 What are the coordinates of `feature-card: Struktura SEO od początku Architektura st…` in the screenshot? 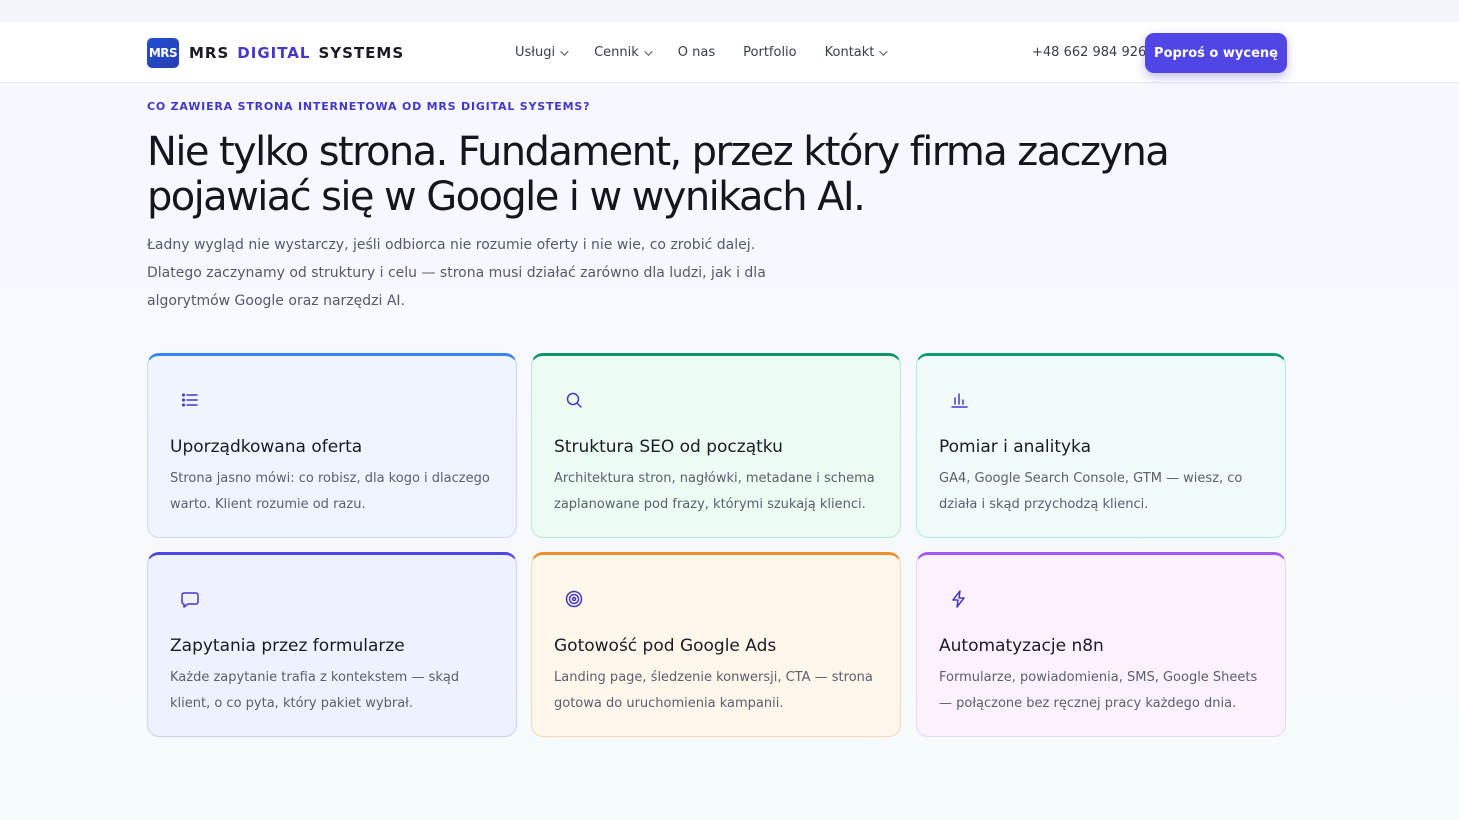 It's located at (716, 445).